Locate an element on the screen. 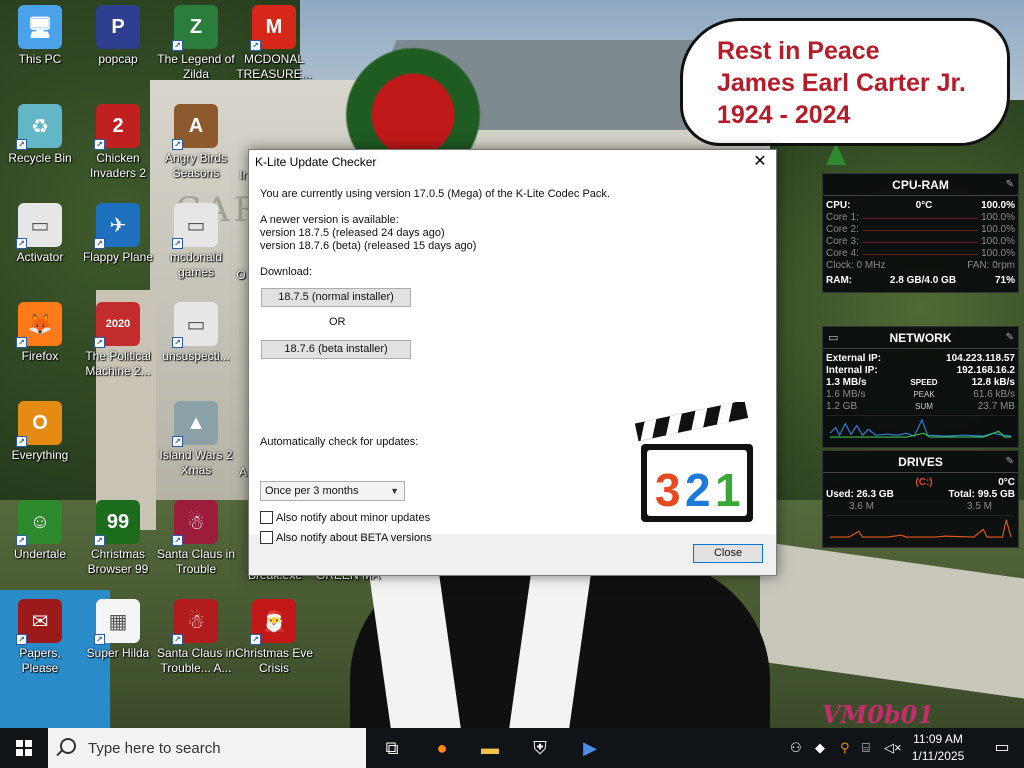 The height and width of the screenshot is (768, 1024). core-row: Core 4: 100.0% is located at coordinates (920, 254).